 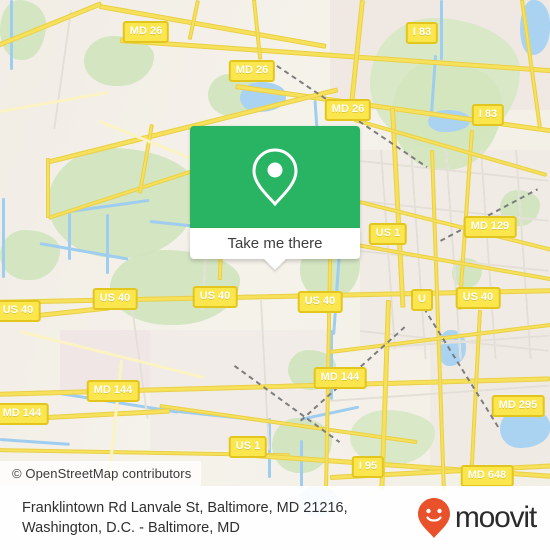 I want to click on callout-header, so click(x=275, y=177).